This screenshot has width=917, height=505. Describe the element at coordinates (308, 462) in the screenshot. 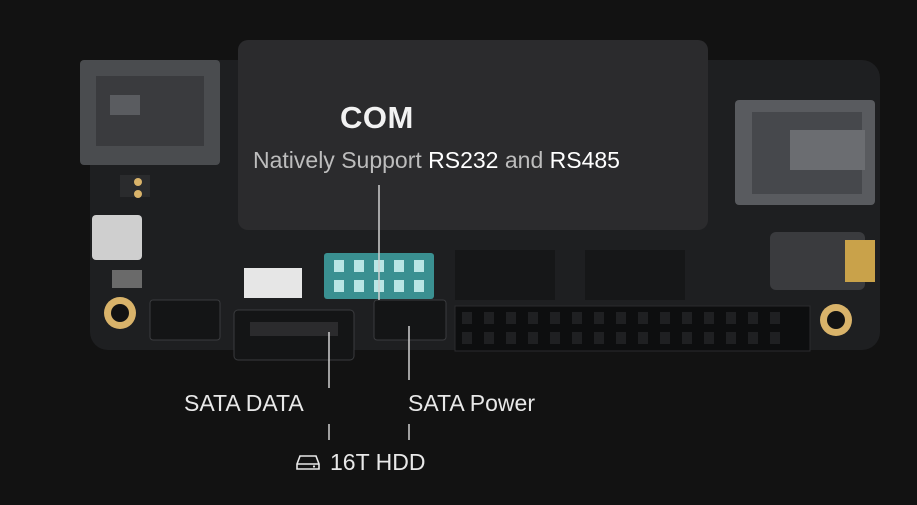

I see `hard-drive-icon` at that location.